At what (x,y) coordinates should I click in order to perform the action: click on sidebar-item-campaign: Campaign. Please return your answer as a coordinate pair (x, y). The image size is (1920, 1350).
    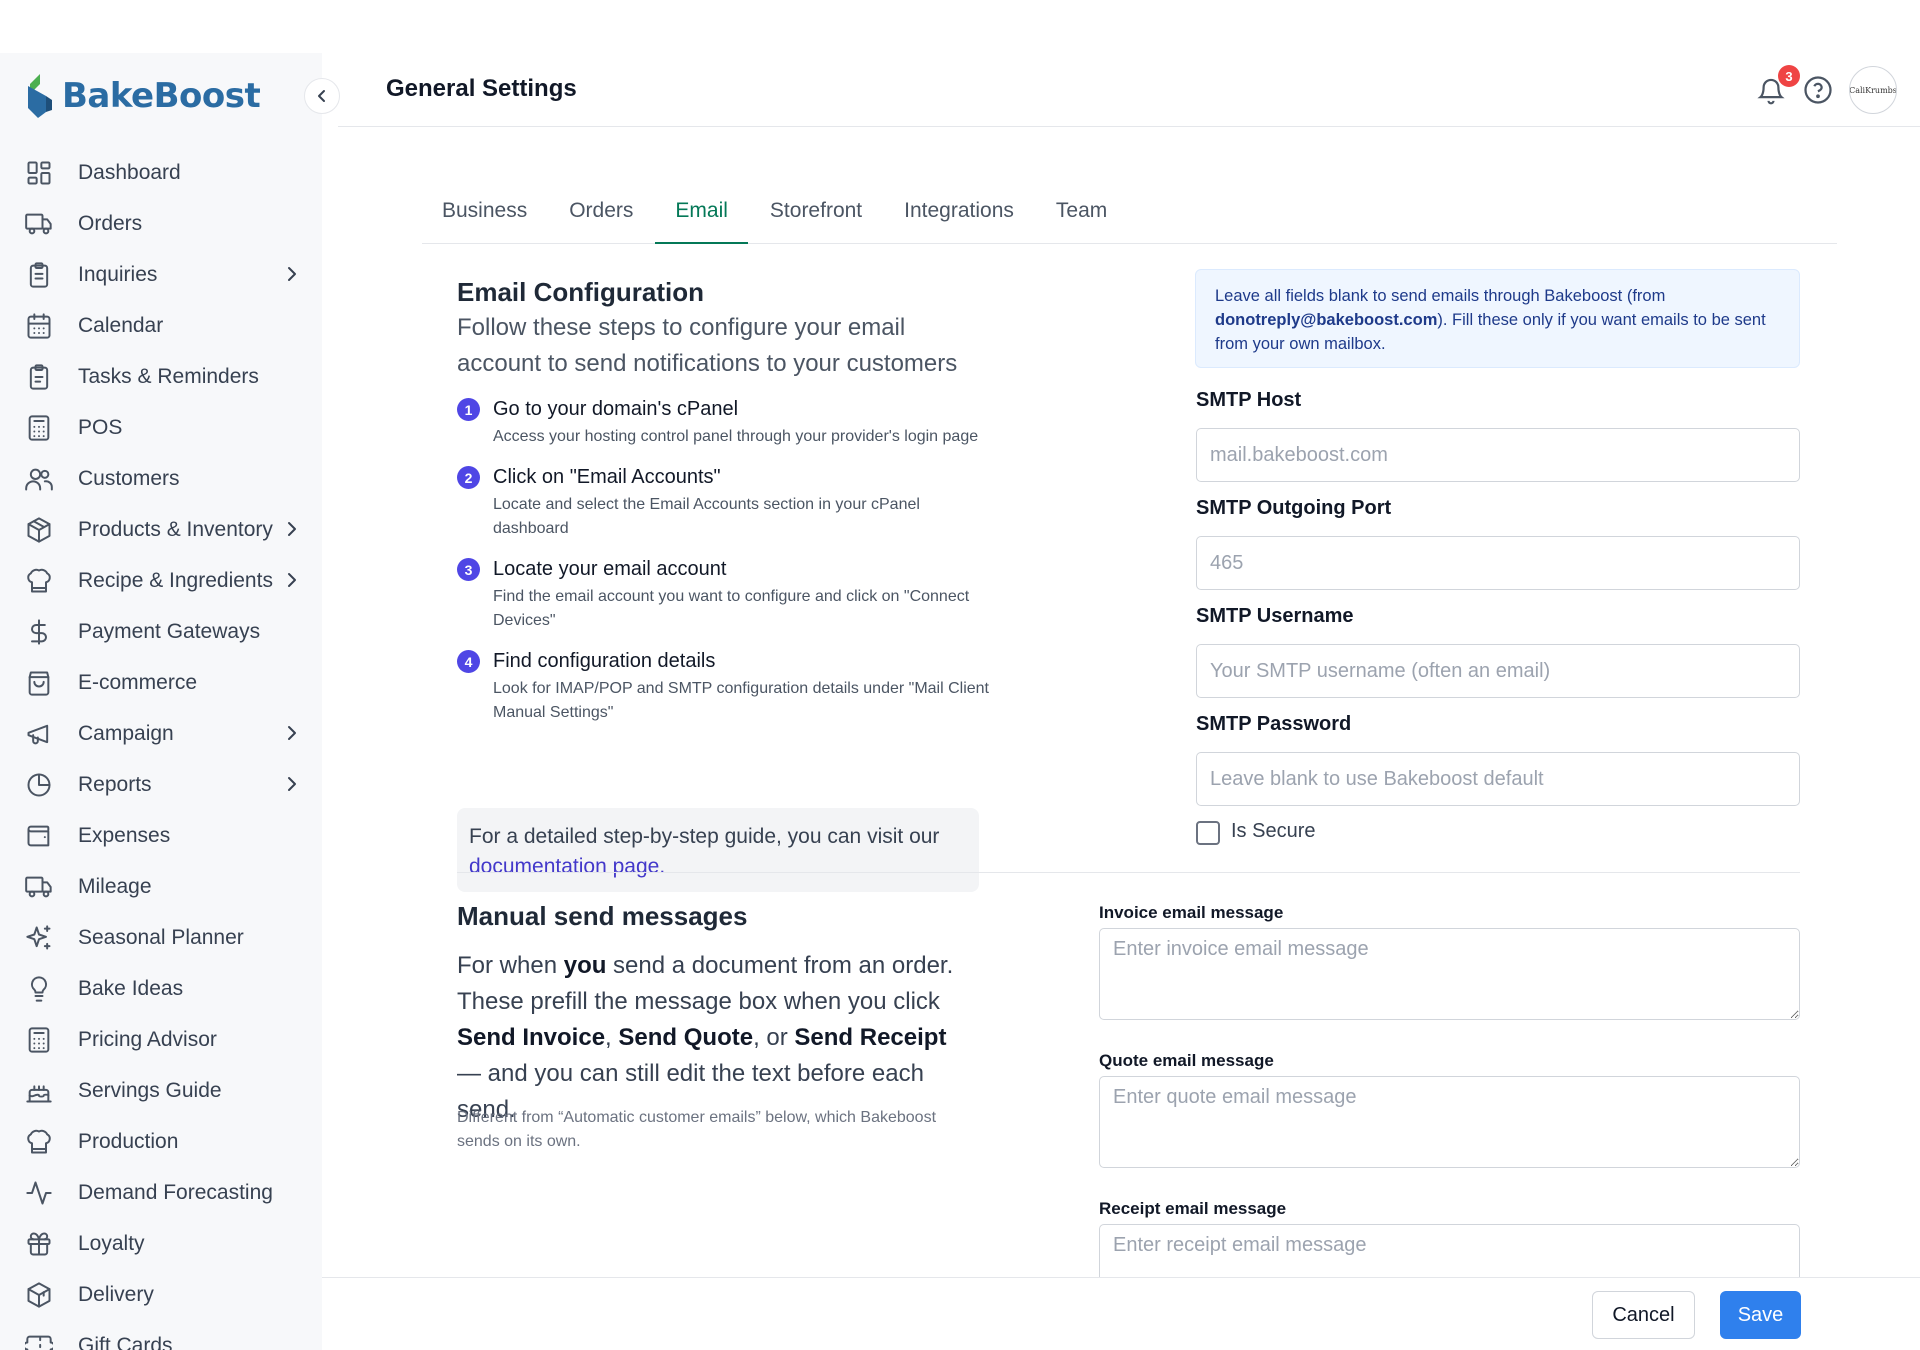
    Looking at the image, I should click on (161, 733).